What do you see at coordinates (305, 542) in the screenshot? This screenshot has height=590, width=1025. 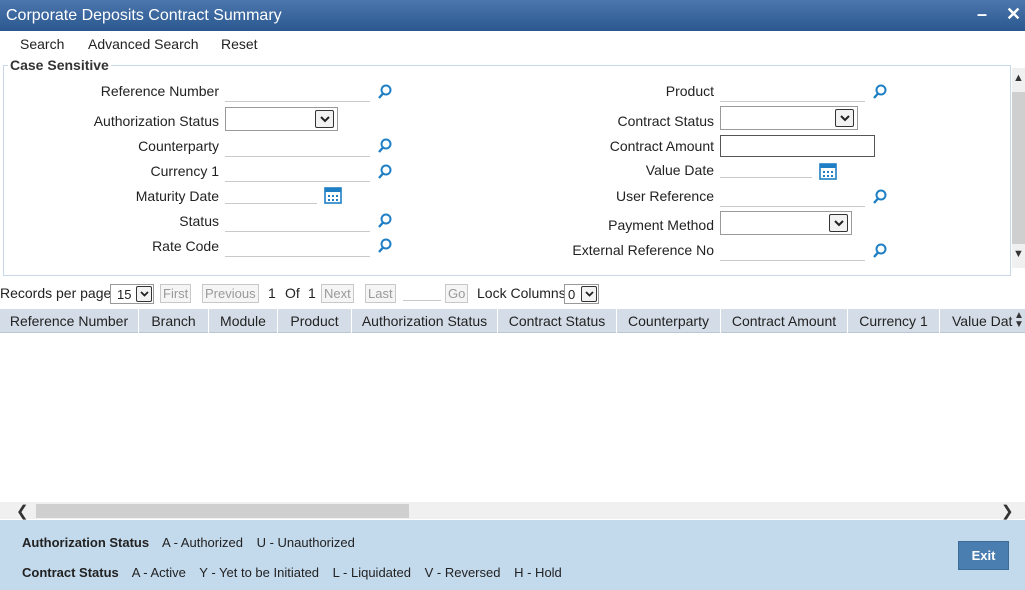 I see `legend-item: U - Unauthorized` at bounding box center [305, 542].